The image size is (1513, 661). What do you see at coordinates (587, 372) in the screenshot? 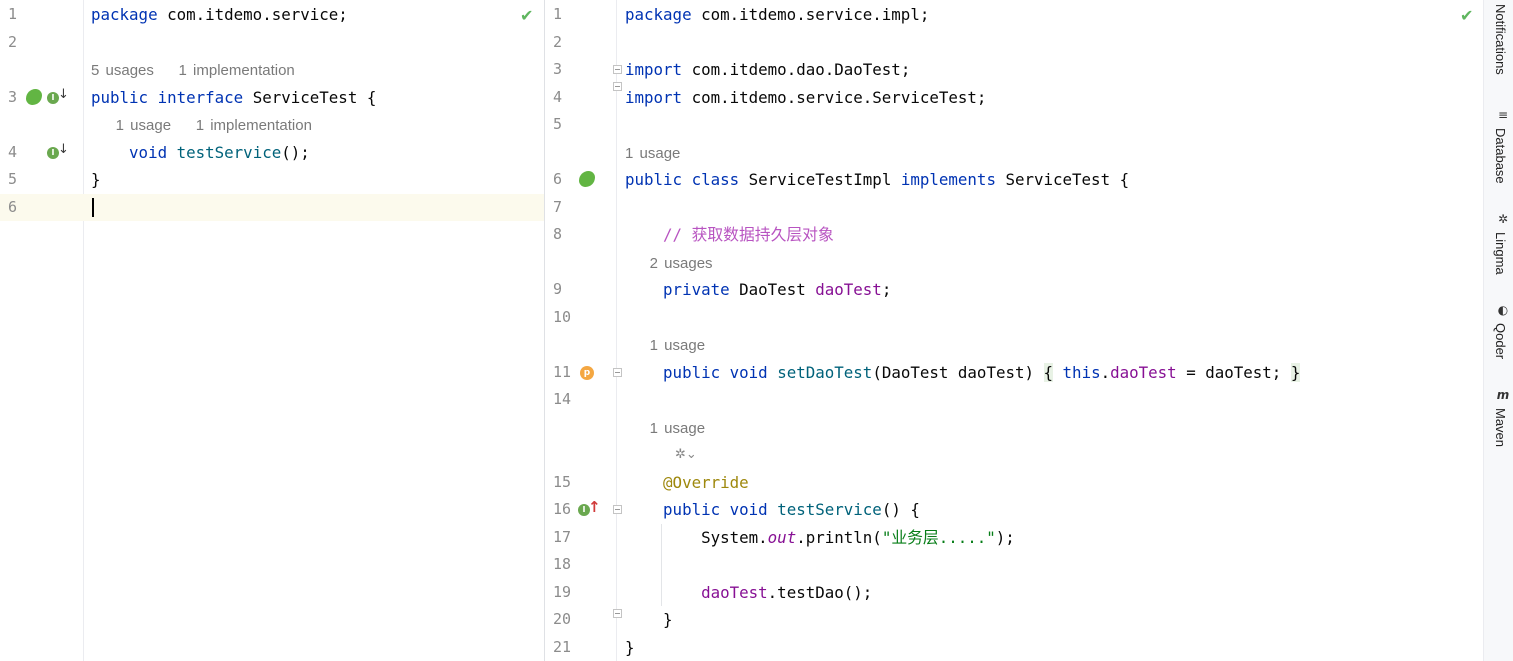
I see `property-setter-icon: p` at bounding box center [587, 372].